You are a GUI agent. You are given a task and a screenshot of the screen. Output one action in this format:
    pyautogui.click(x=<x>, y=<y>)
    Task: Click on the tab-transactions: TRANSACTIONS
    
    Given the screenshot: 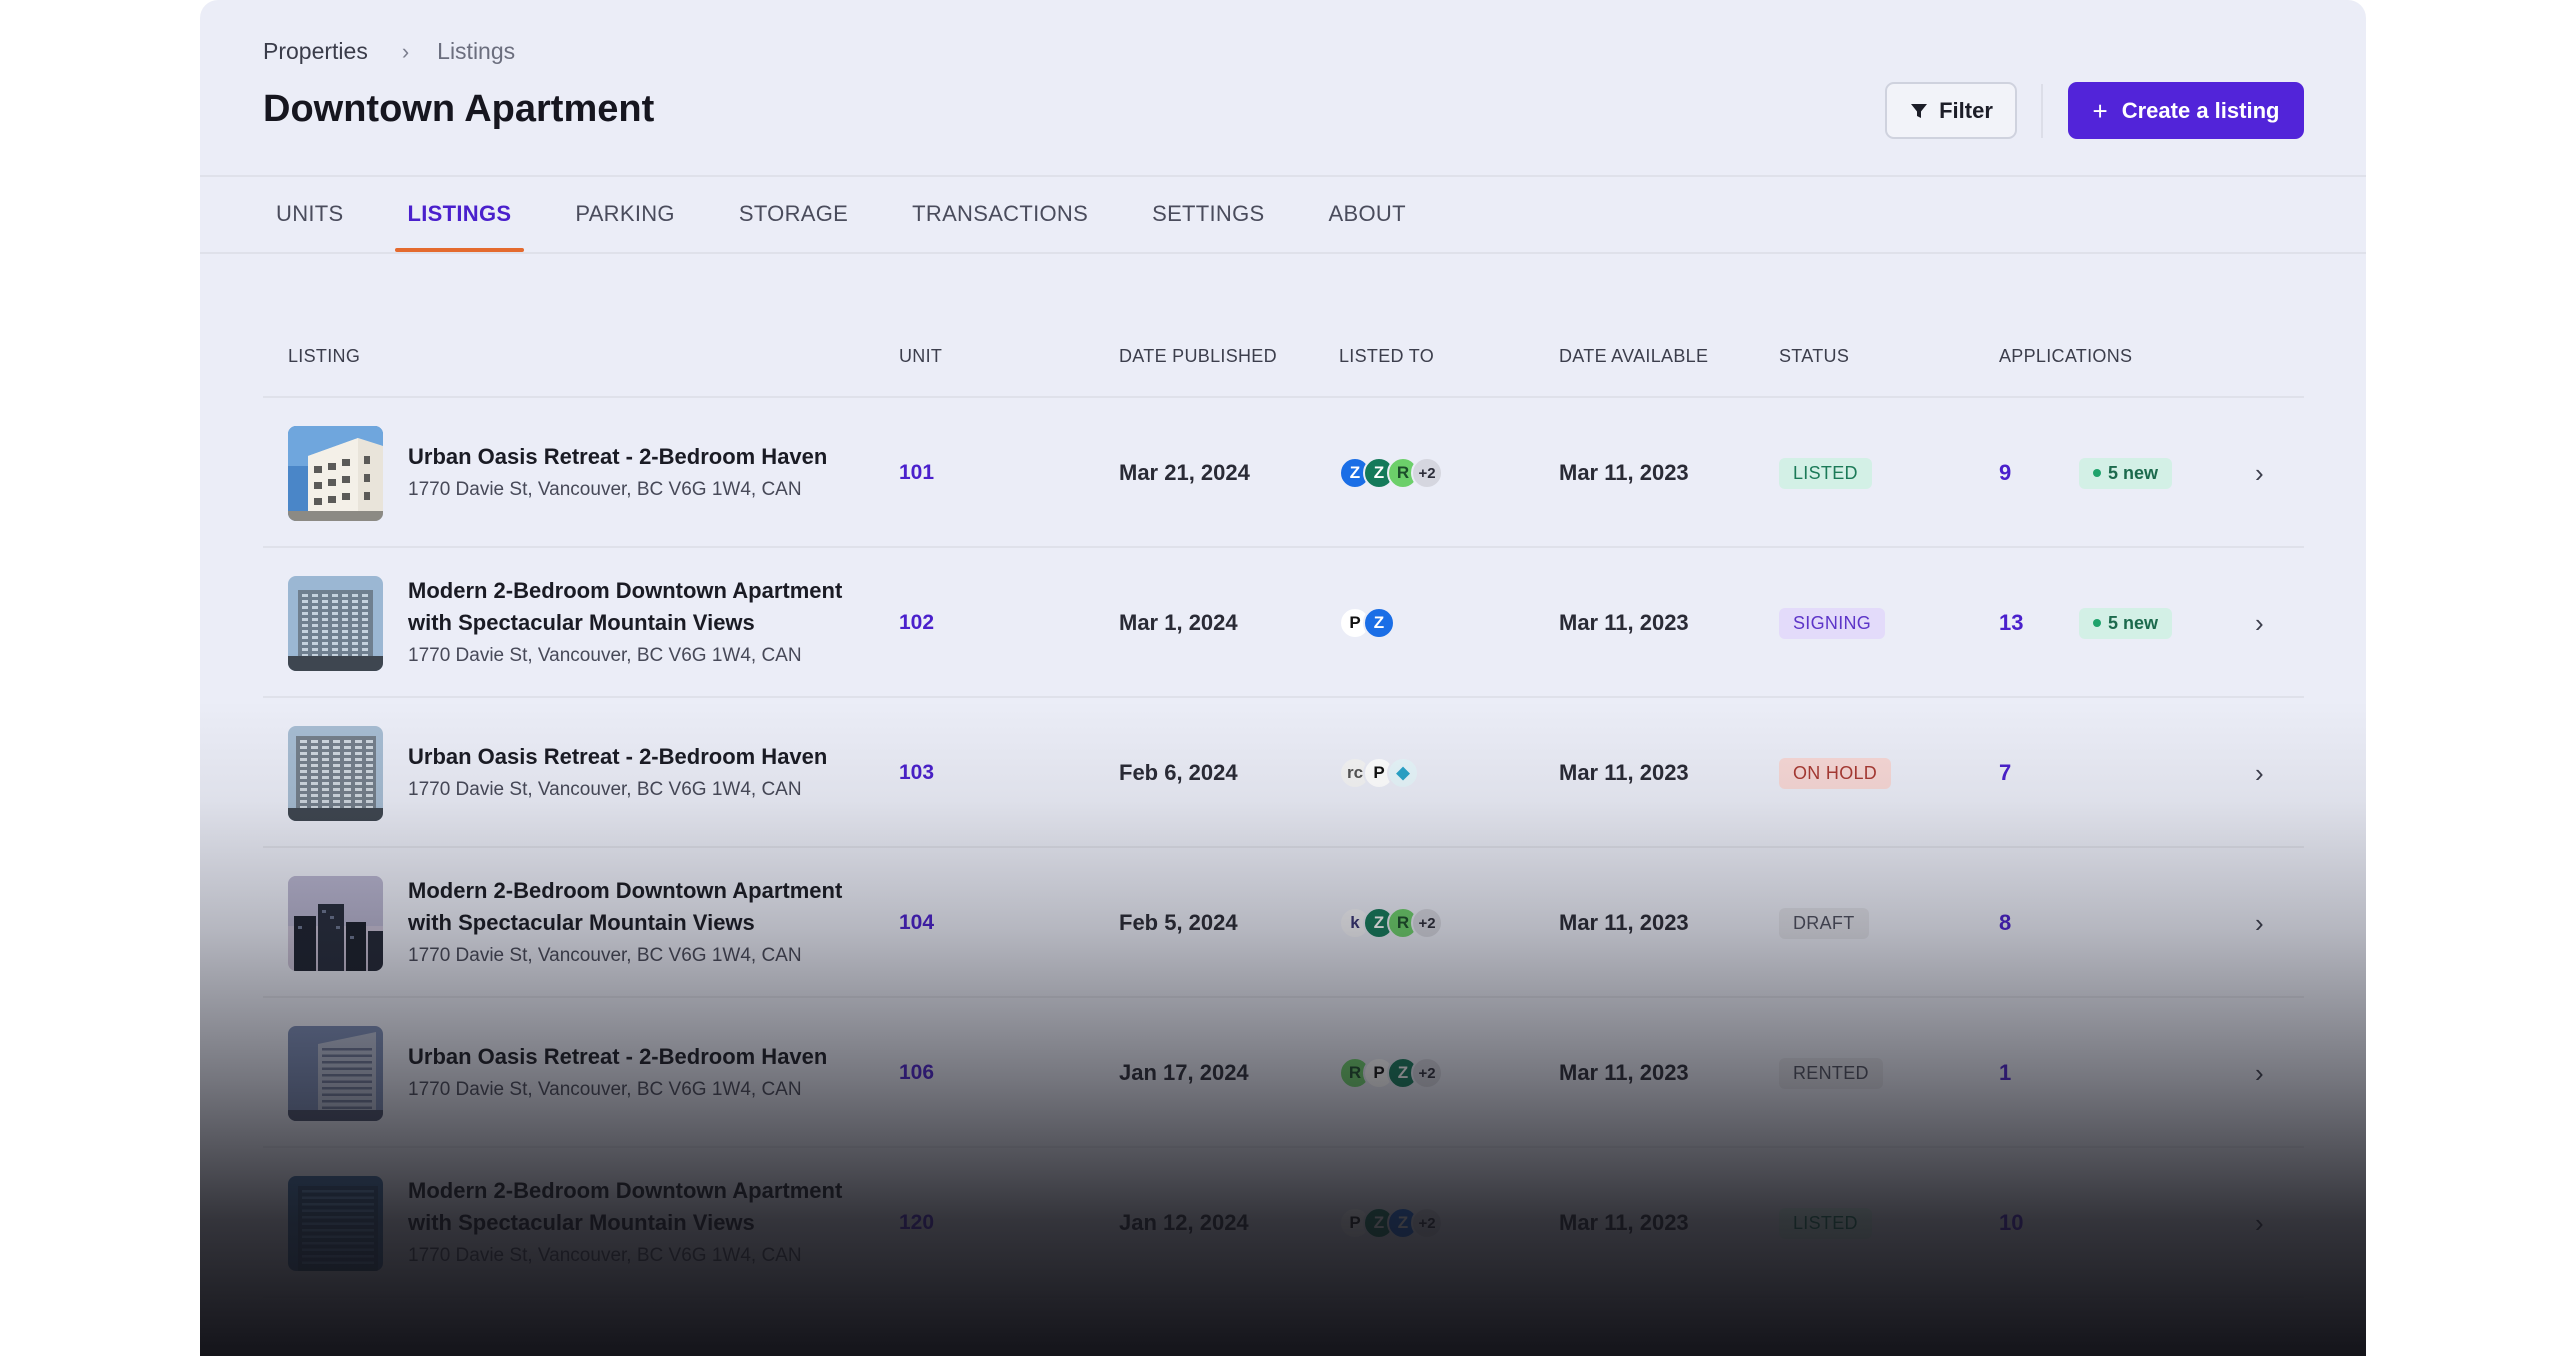 What is the action you would take?
    pyautogui.click(x=1000, y=214)
    